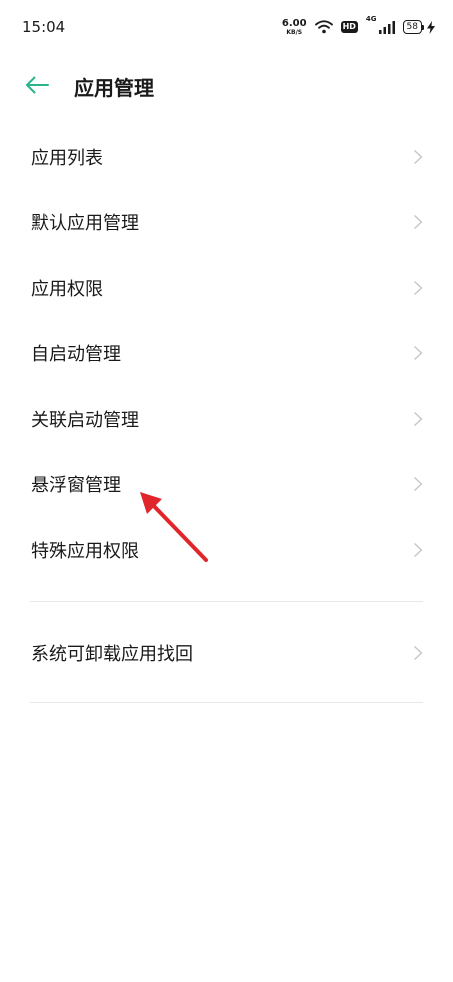 The width and height of the screenshot is (453, 982). I want to click on back-arrow-icon, so click(37, 85).